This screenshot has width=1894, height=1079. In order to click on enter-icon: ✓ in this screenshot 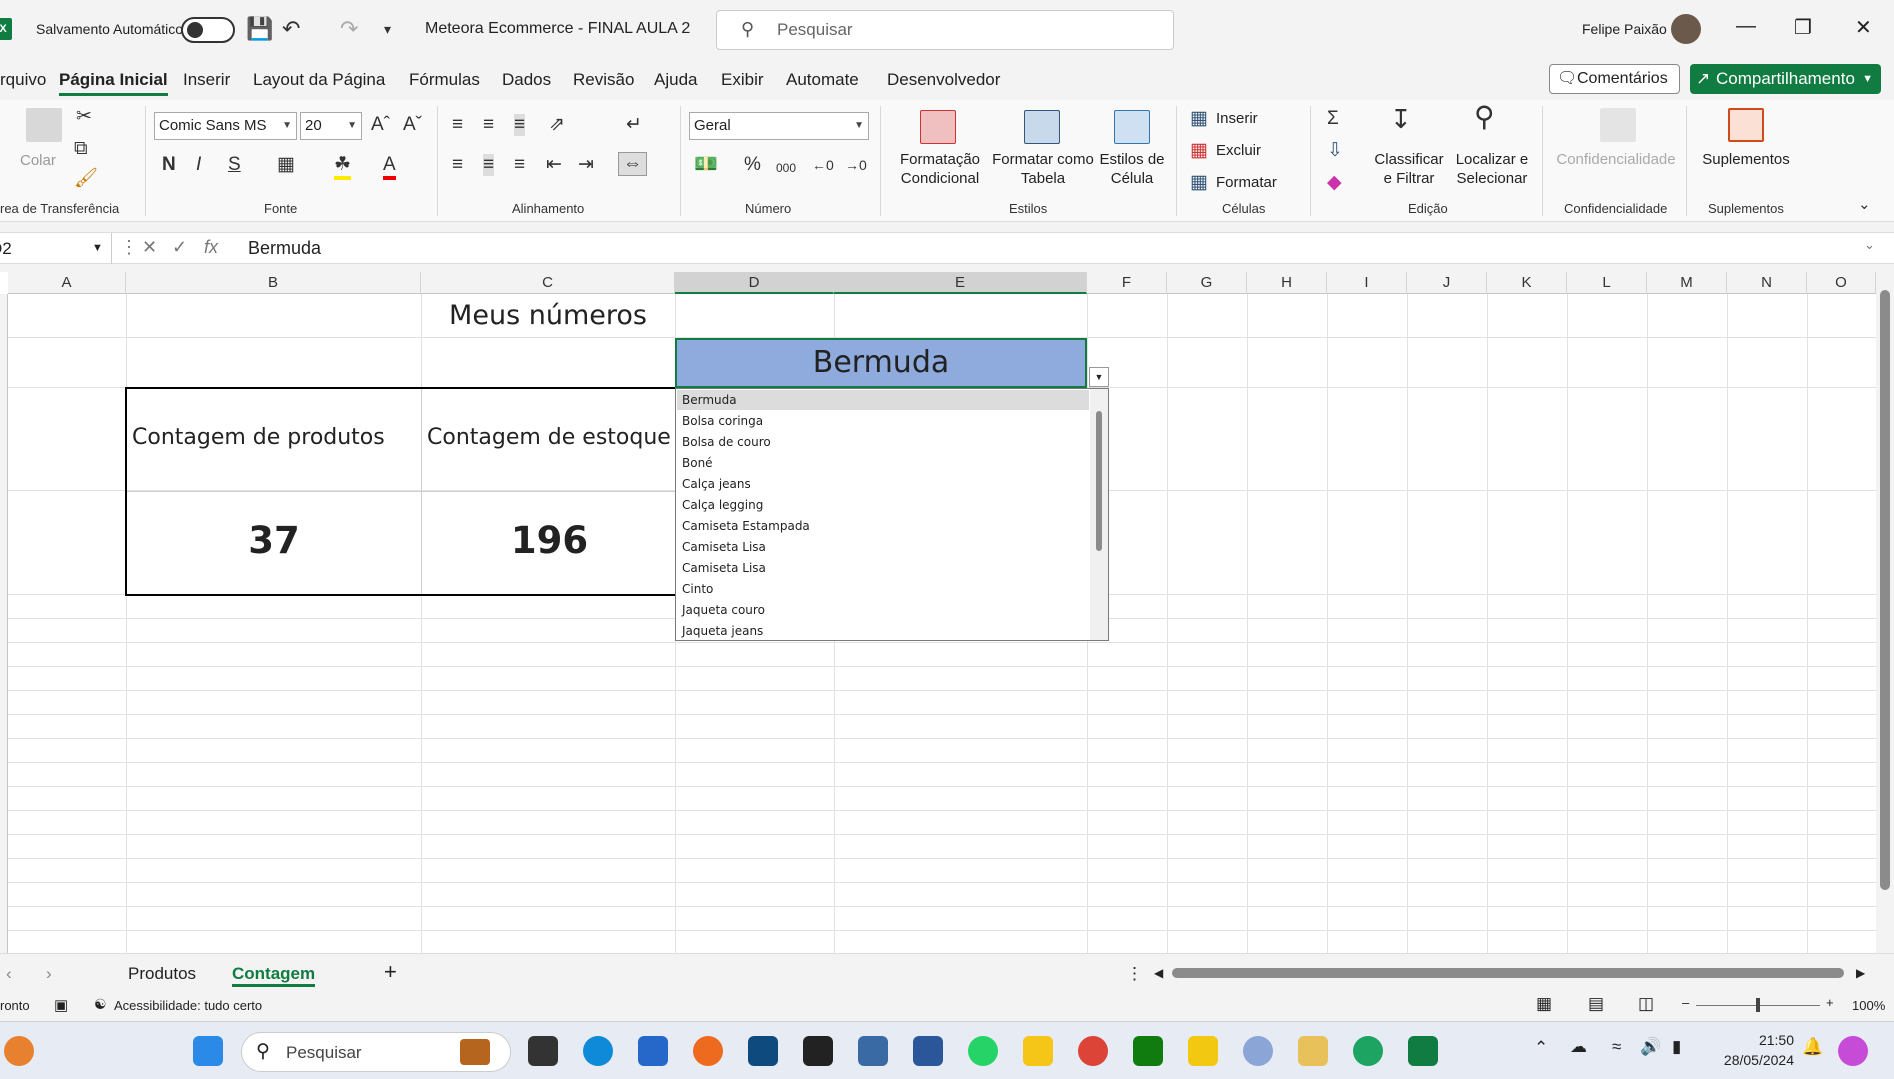, I will do `click(179, 247)`.